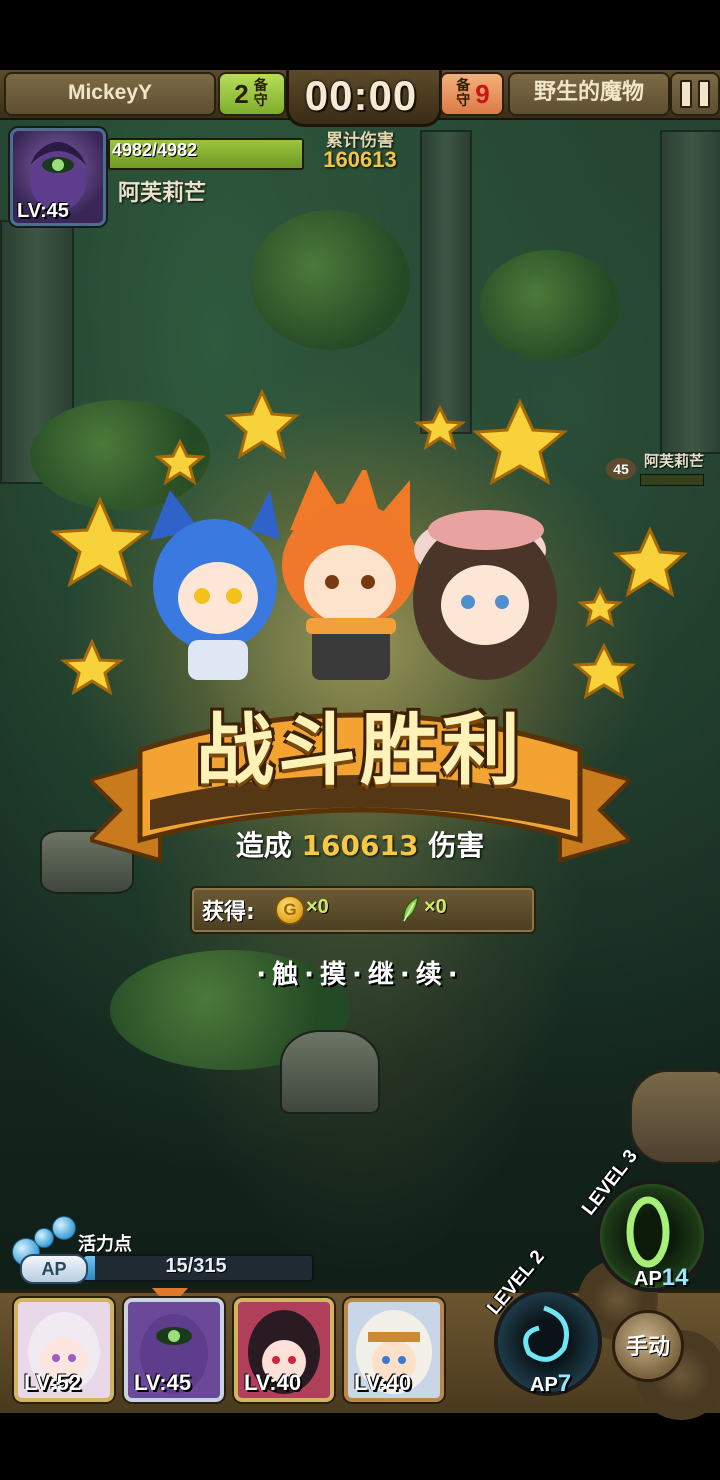 This screenshot has width=720, height=1480. I want to click on accumulated-damage-value: 160613, so click(360, 159).